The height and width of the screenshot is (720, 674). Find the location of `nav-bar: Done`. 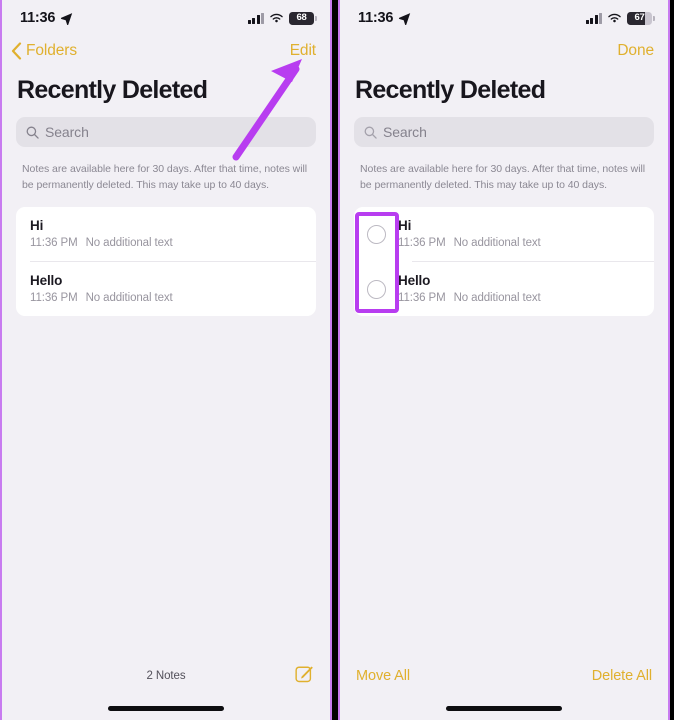

nav-bar: Done is located at coordinates (504, 51).